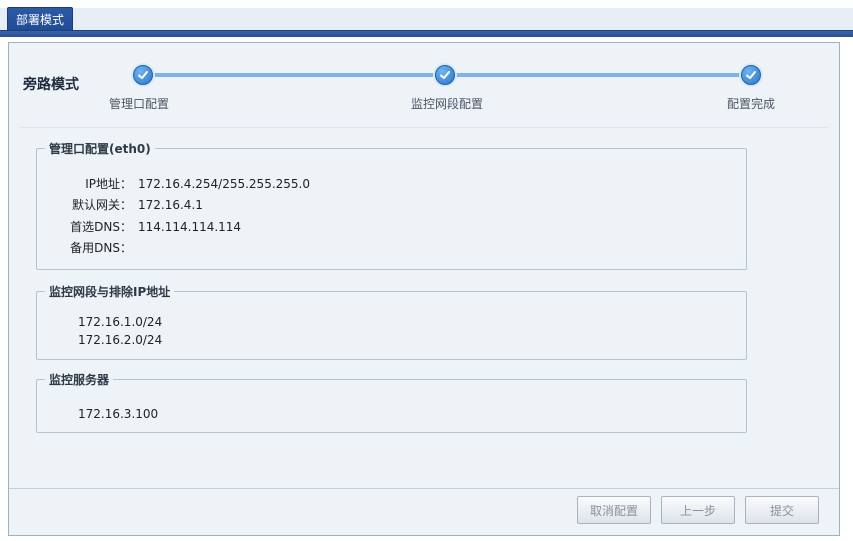 Image resolution: width=853 pixels, height=541 pixels. I want to click on gateway-value: 172.16.4.1, so click(170, 205).